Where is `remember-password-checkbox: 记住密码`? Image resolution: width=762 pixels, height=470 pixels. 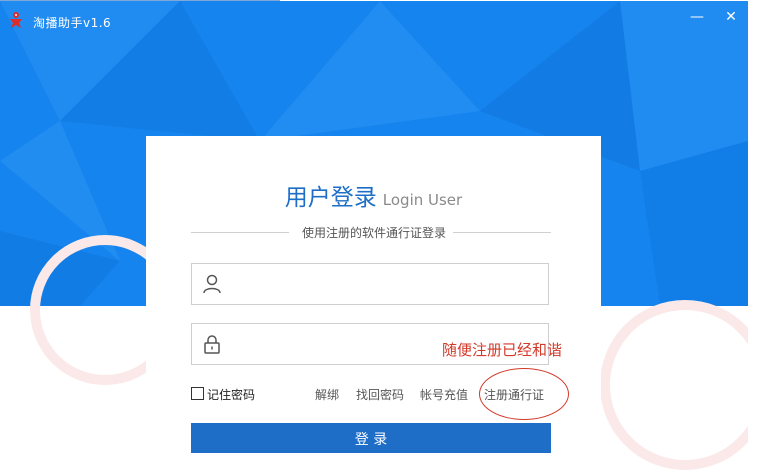 remember-password-checkbox: 记住密码 is located at coordinates (223, 394).